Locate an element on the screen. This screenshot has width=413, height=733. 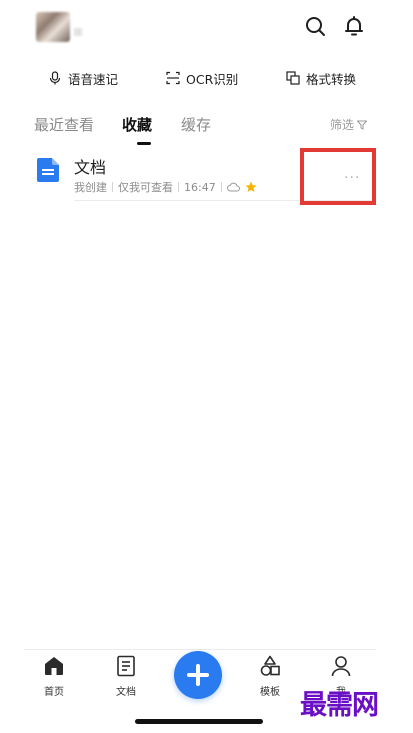
voice-memo-button: 语音速记 is located at coordinates (83, 78).